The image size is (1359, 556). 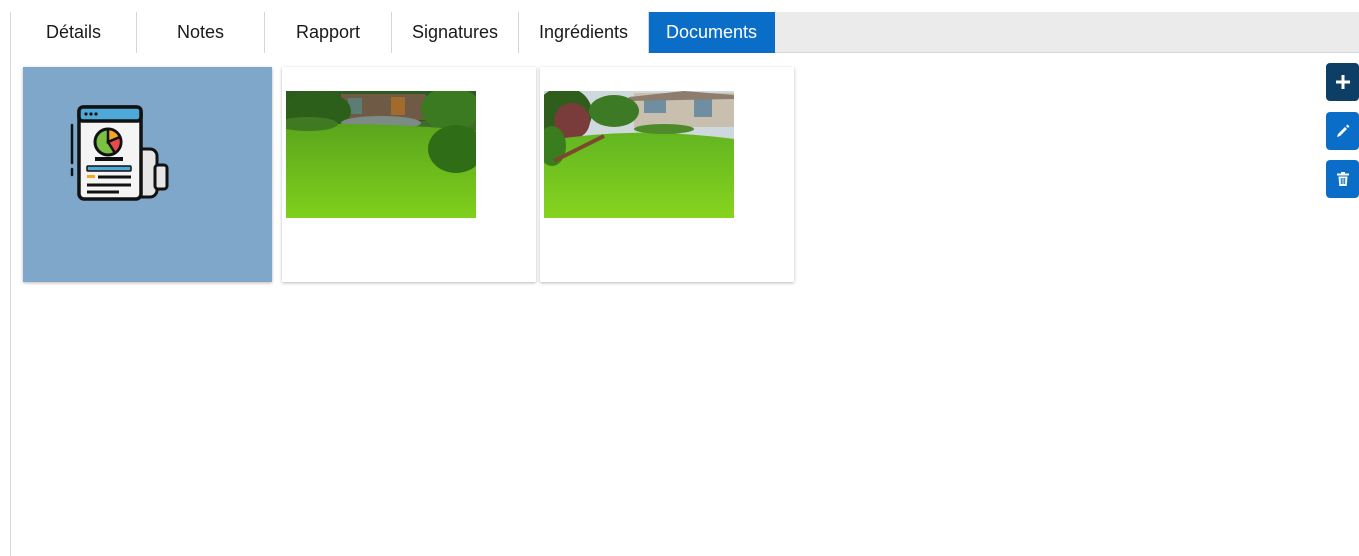 I want to click on add-document-button, so click(x=1342, y=82).